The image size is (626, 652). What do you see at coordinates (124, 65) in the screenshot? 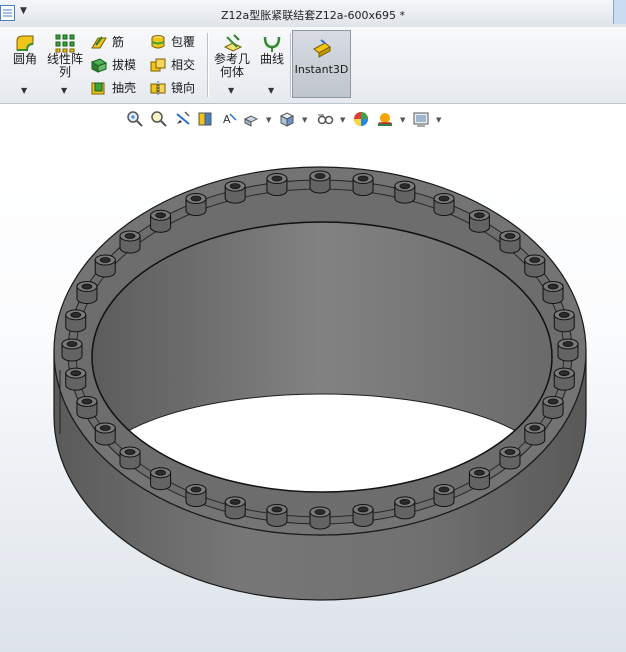
I see `draft-label: 拔模` at bounding box center [124, 65].